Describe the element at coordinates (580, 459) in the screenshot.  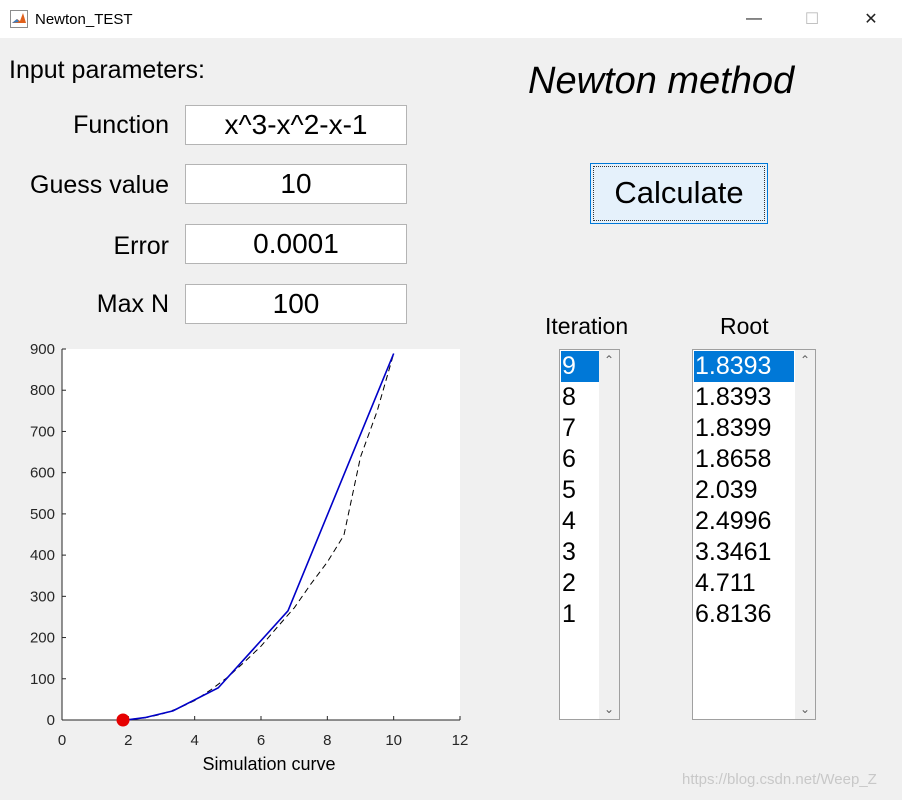
I see `iterations-list-item: 6` at that location.